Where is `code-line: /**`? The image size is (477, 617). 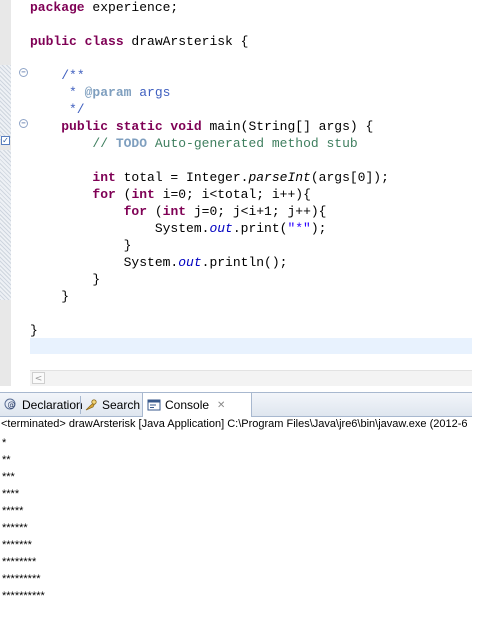
code-line: /** is located at coordinates (73, 75).